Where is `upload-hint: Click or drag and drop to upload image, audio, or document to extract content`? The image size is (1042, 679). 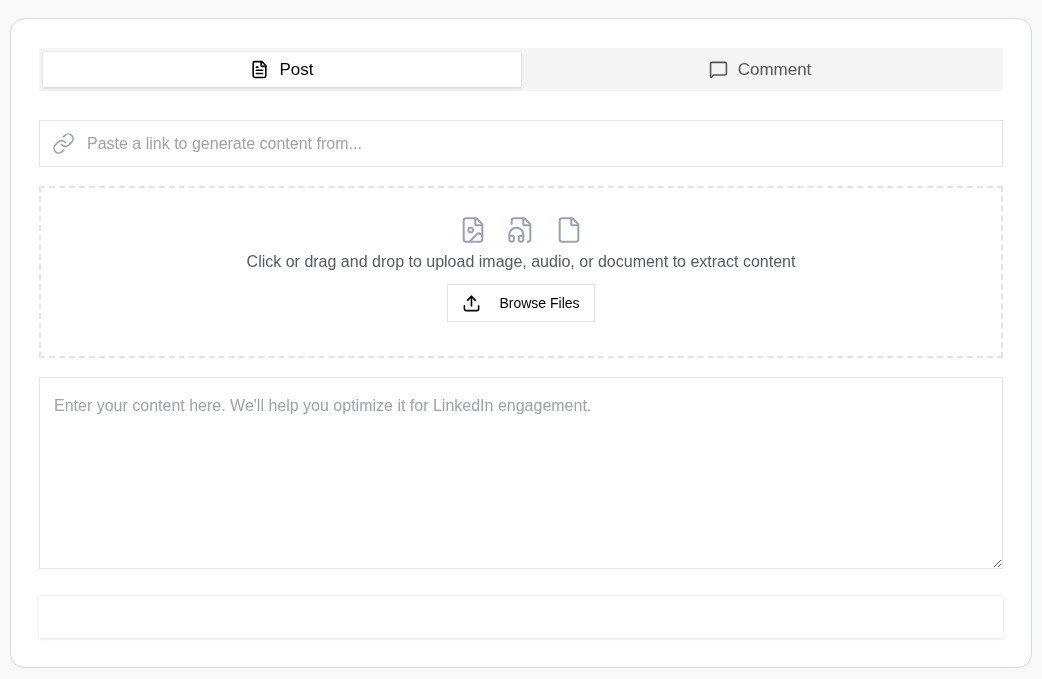
upload-hint: Click or drag and drop to upload image, audio, or document to extract content is located at coordinates (521, 262).